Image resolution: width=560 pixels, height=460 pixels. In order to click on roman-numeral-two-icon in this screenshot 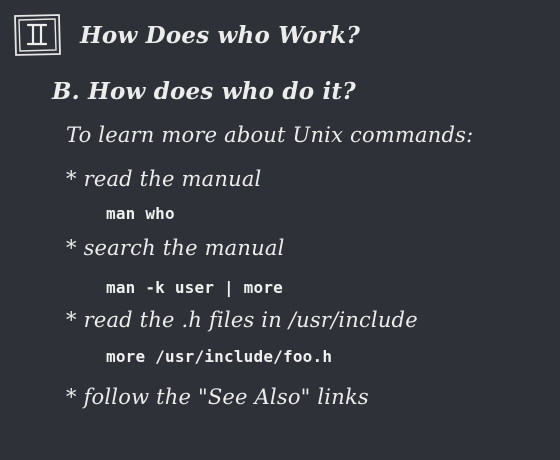, I will do `click(37, 35)`.